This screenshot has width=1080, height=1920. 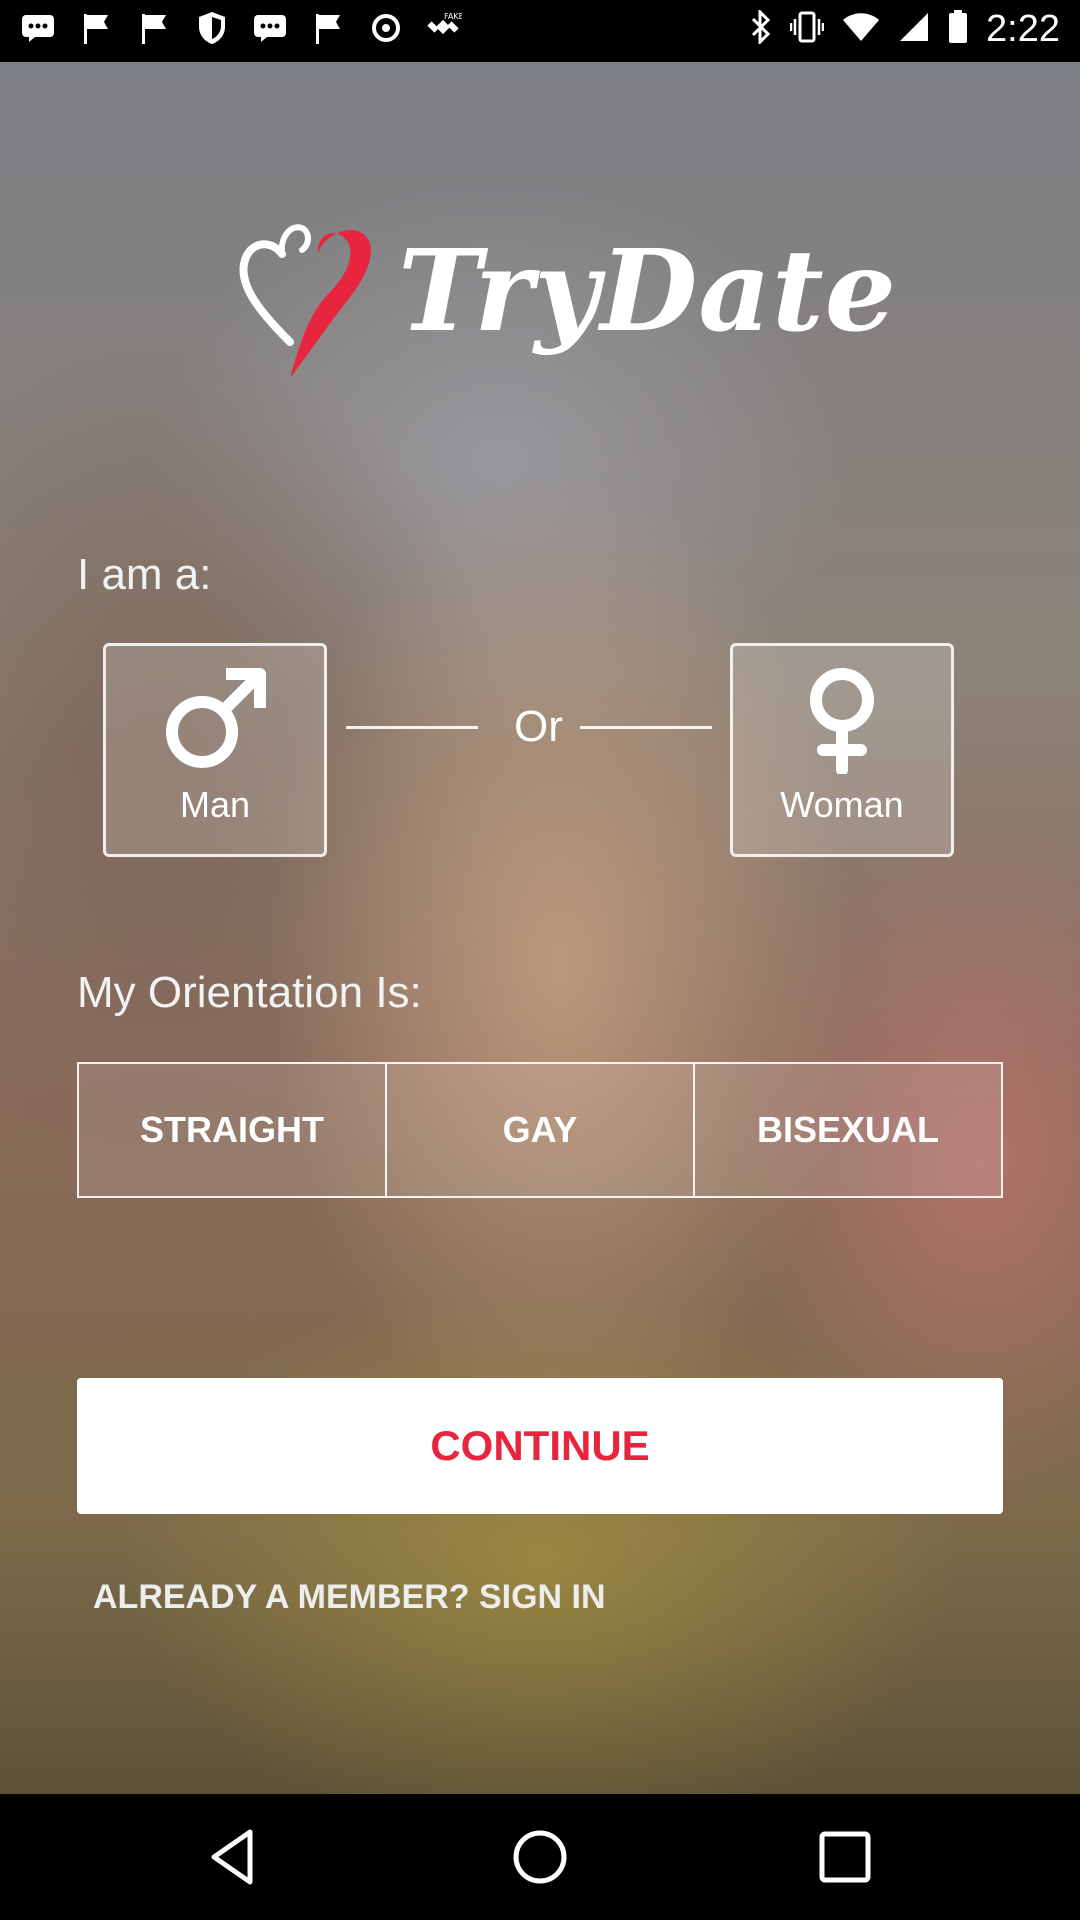 What do you see at coordinates (216, 718) in the screenshot?
I see `male-symbol-icon` at bounding box center [216, 718].